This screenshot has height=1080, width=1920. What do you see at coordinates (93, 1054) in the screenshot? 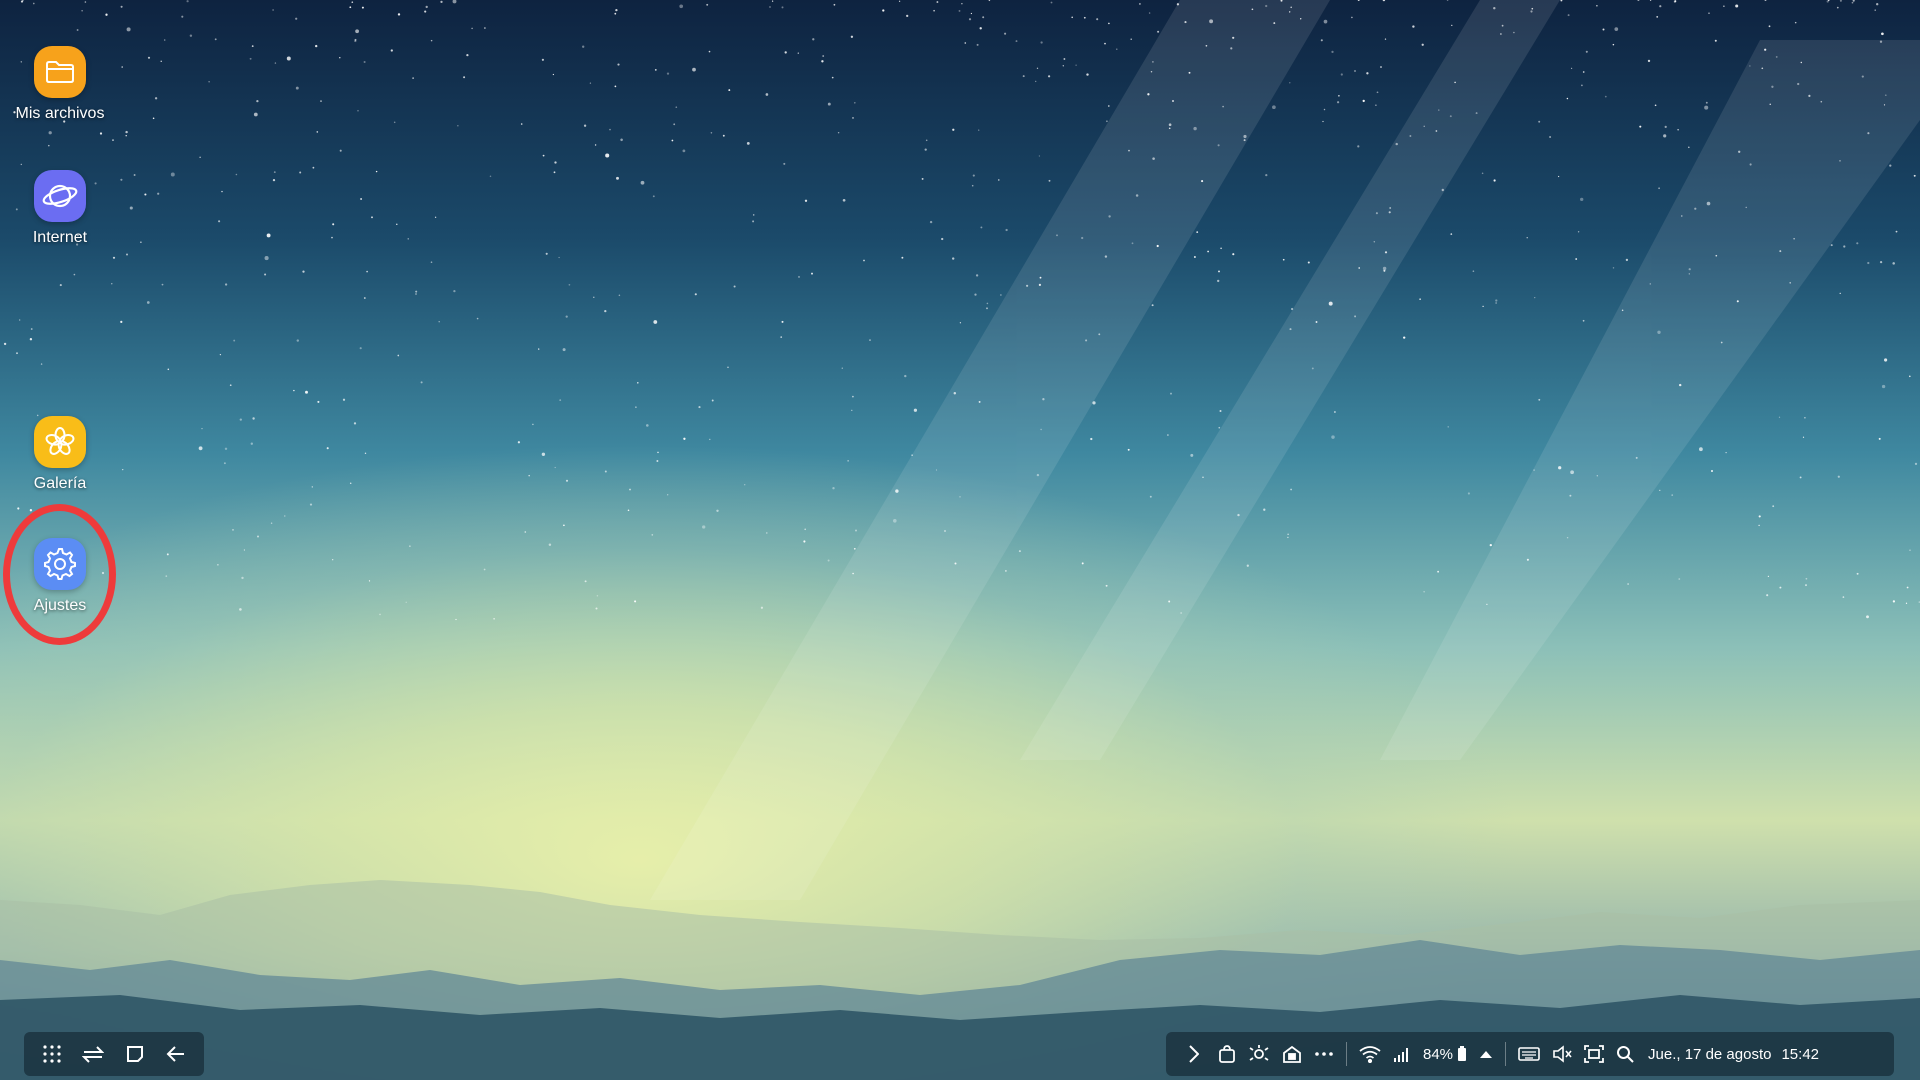
I see `switch-windows-icon` at bounding box center [93, 1054].